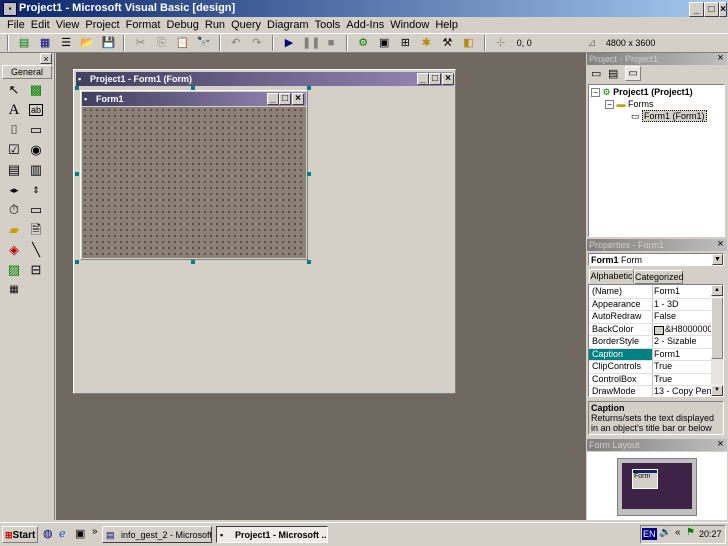  Describe the element at coordinates (656, 259) in the screenshot. I see `object-combo: Form1 Form ▼` at that location.